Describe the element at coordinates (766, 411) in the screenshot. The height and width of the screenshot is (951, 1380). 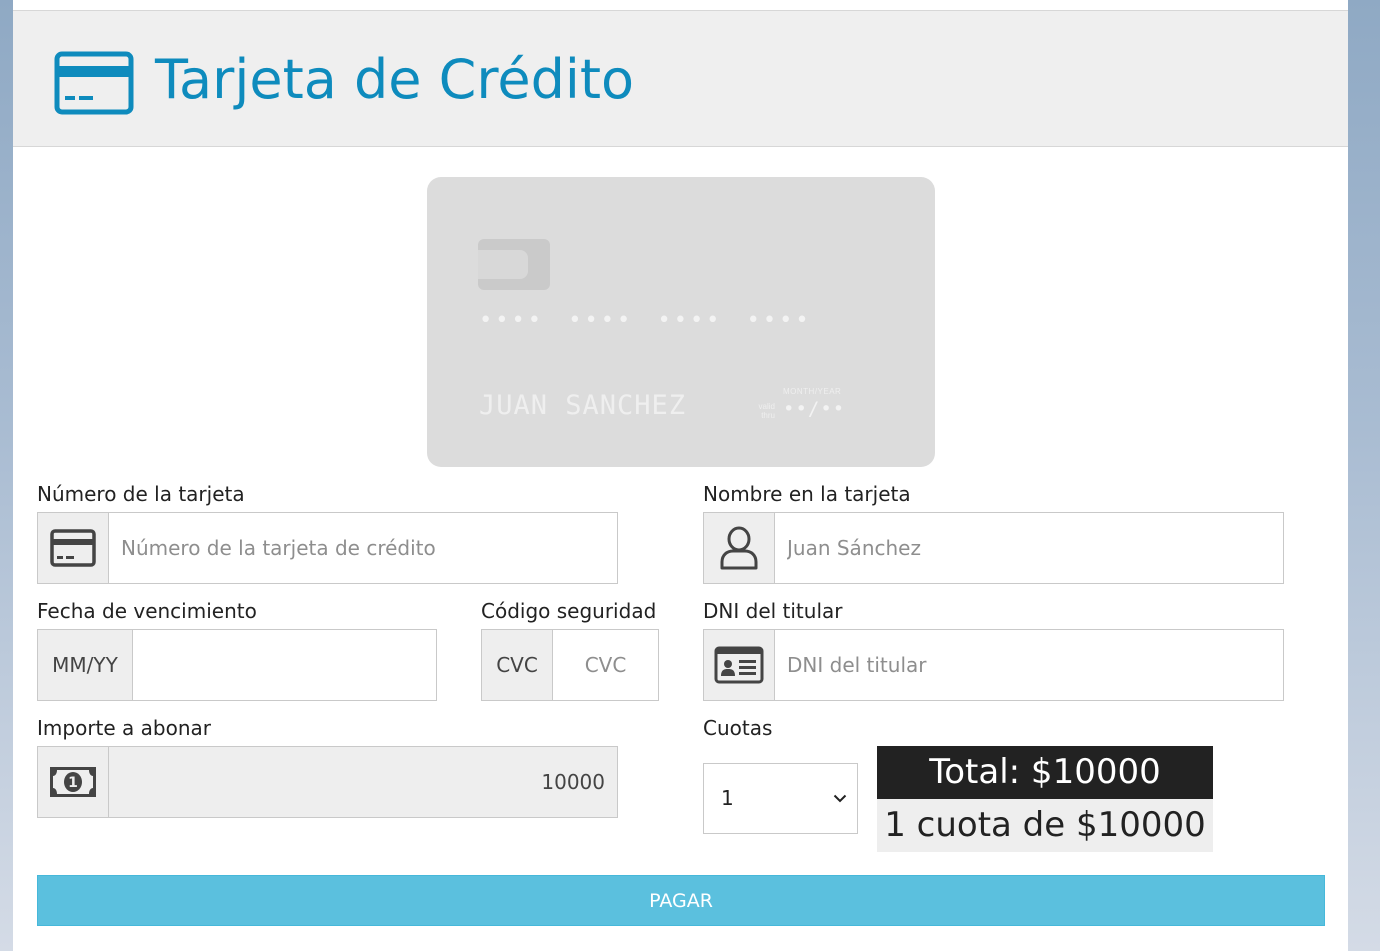
I see `card-preview-valid-thru: valid thru` at that location.